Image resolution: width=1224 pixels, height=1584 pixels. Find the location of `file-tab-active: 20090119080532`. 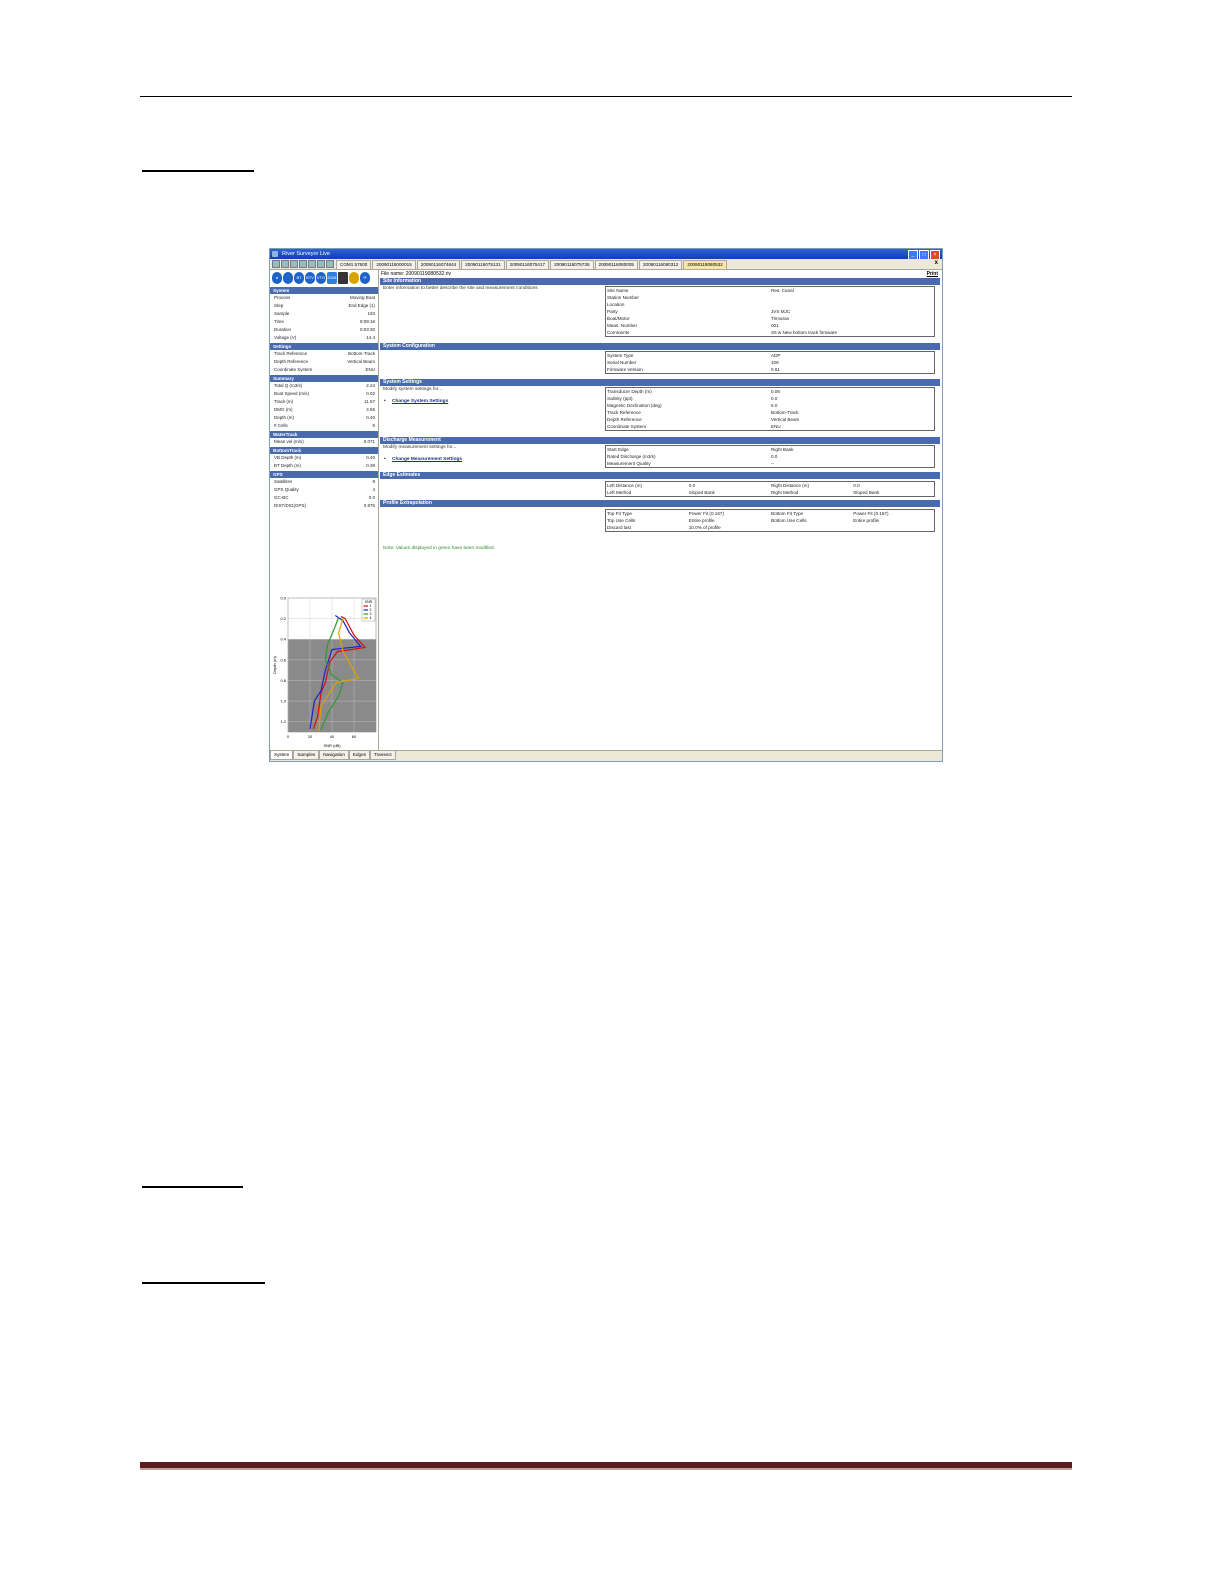

file-tab-active: 20090119080532 is located at coordinates (705, 264).